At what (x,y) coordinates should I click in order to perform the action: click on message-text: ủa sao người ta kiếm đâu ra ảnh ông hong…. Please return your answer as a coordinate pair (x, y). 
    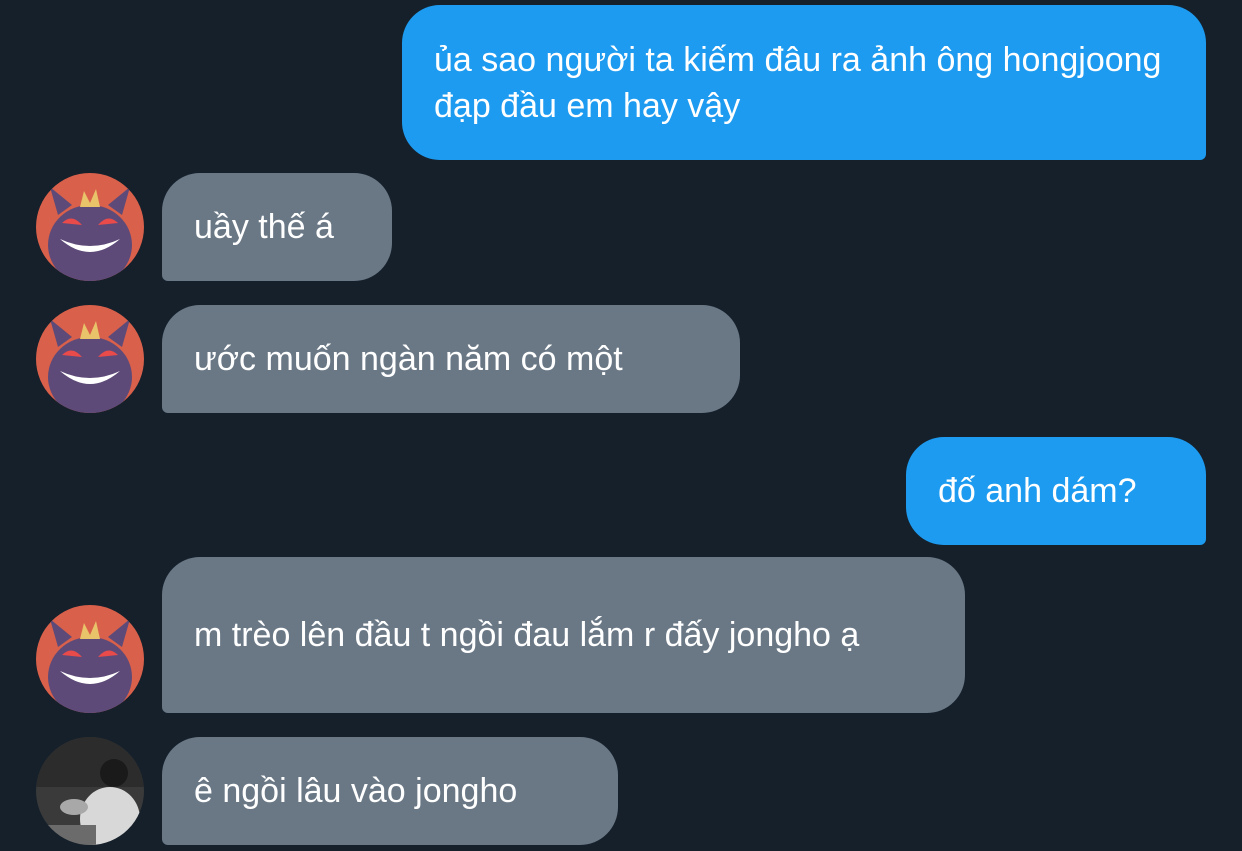
    Looking at the image, I should click on (798, 82).